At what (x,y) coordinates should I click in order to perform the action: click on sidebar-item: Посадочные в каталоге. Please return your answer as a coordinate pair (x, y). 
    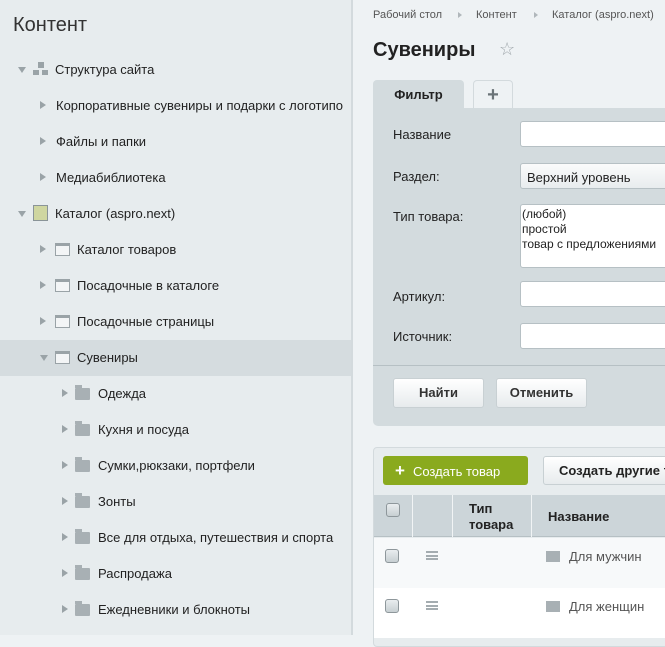
    Looking at the image, I should click on (175, 286).